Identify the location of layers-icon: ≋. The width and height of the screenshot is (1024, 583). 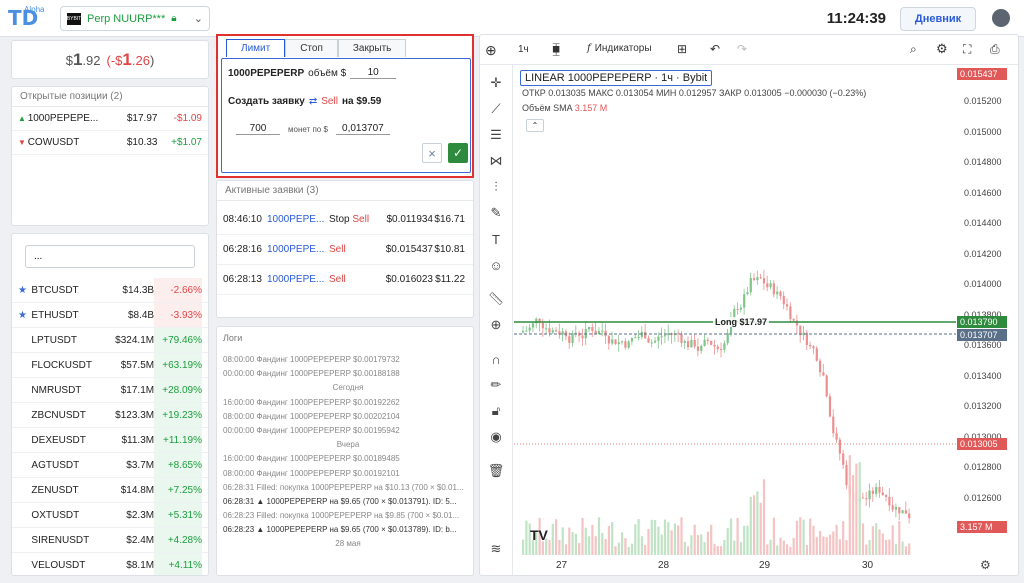
(496, 549).